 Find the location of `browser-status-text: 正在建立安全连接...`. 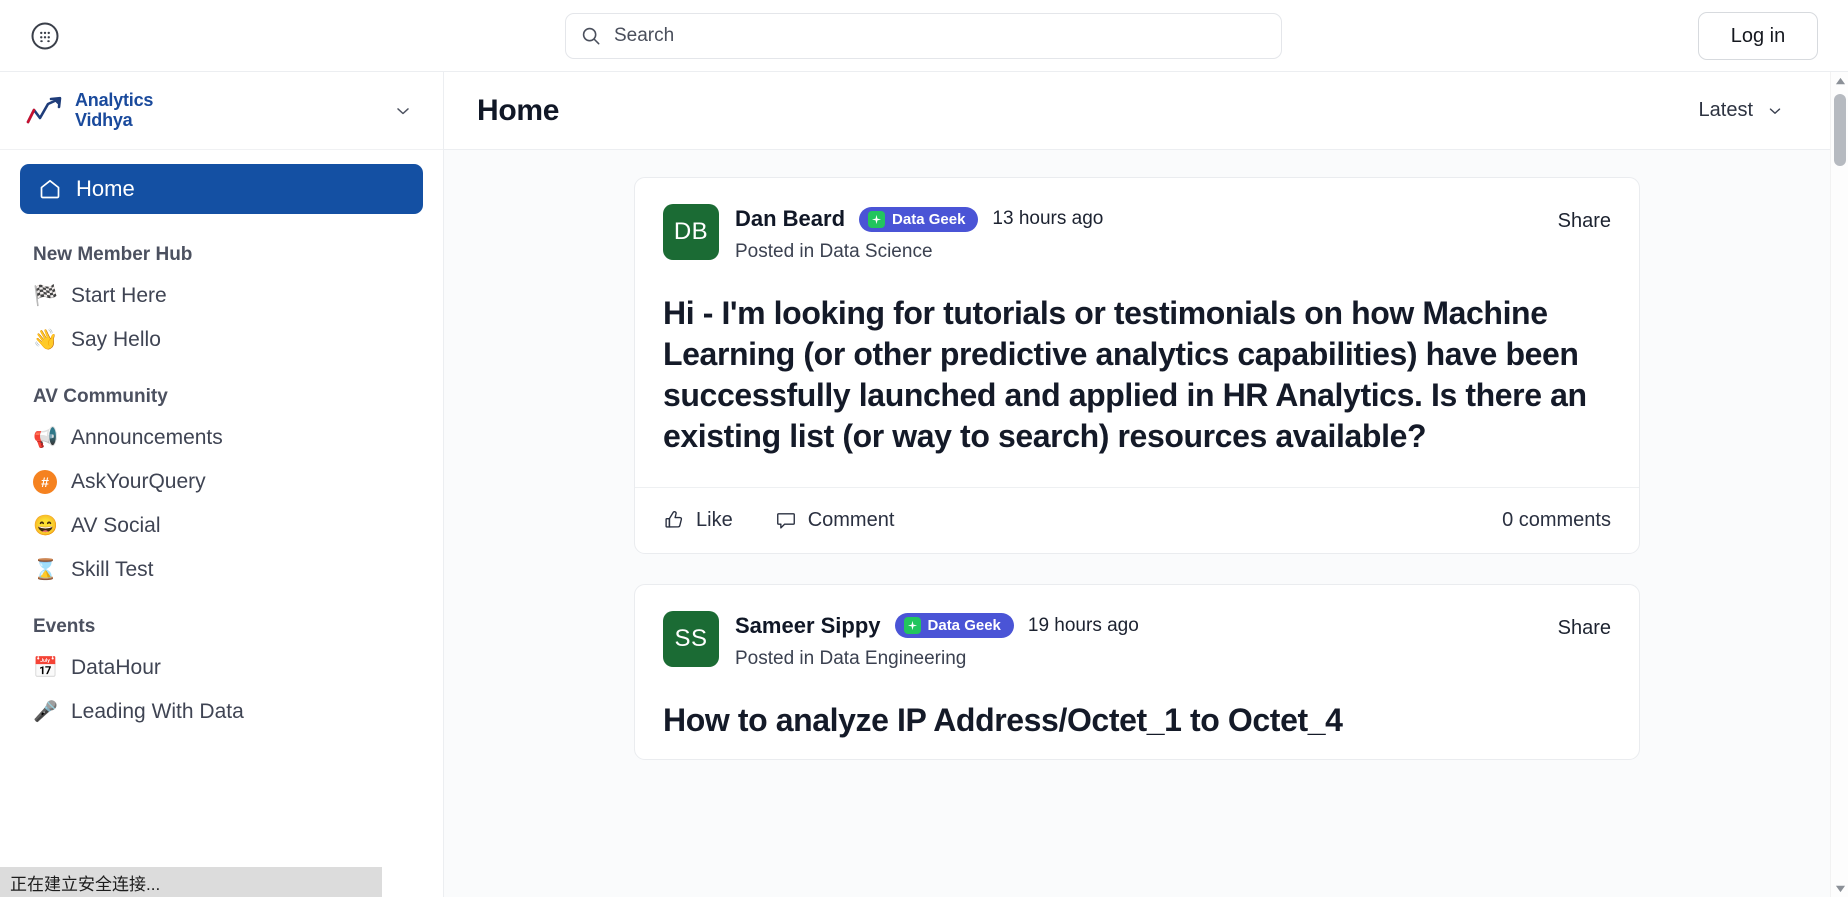

browser-status-text: 正在建立安全连接... is located at coordinates (191, 882).